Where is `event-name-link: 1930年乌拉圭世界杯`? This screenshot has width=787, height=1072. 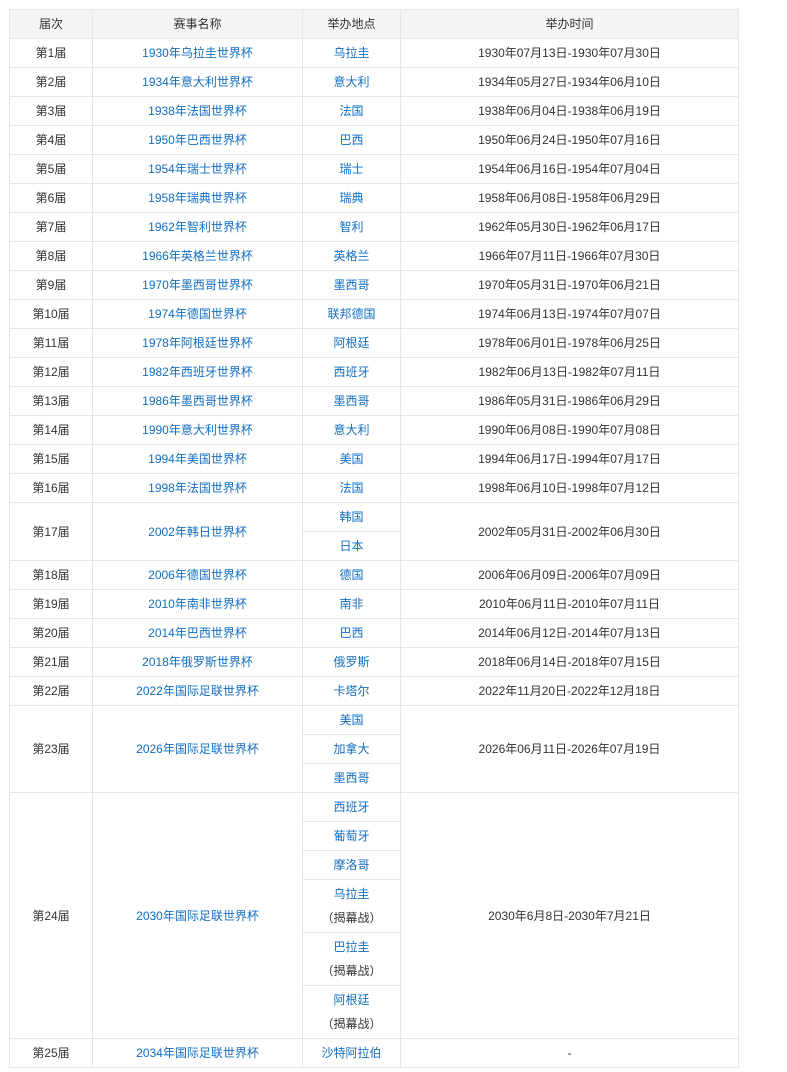 event-name-link: 1930年乌拉圭世界杯 is located at coordinates (197, 53).